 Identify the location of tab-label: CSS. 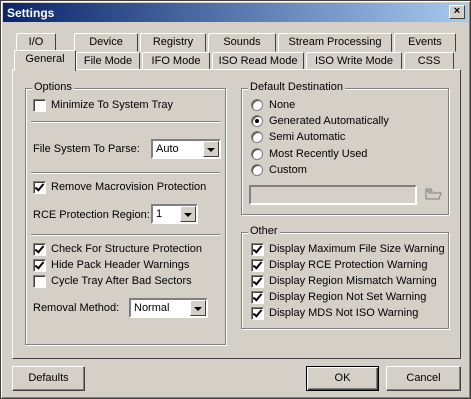
(429, 61).